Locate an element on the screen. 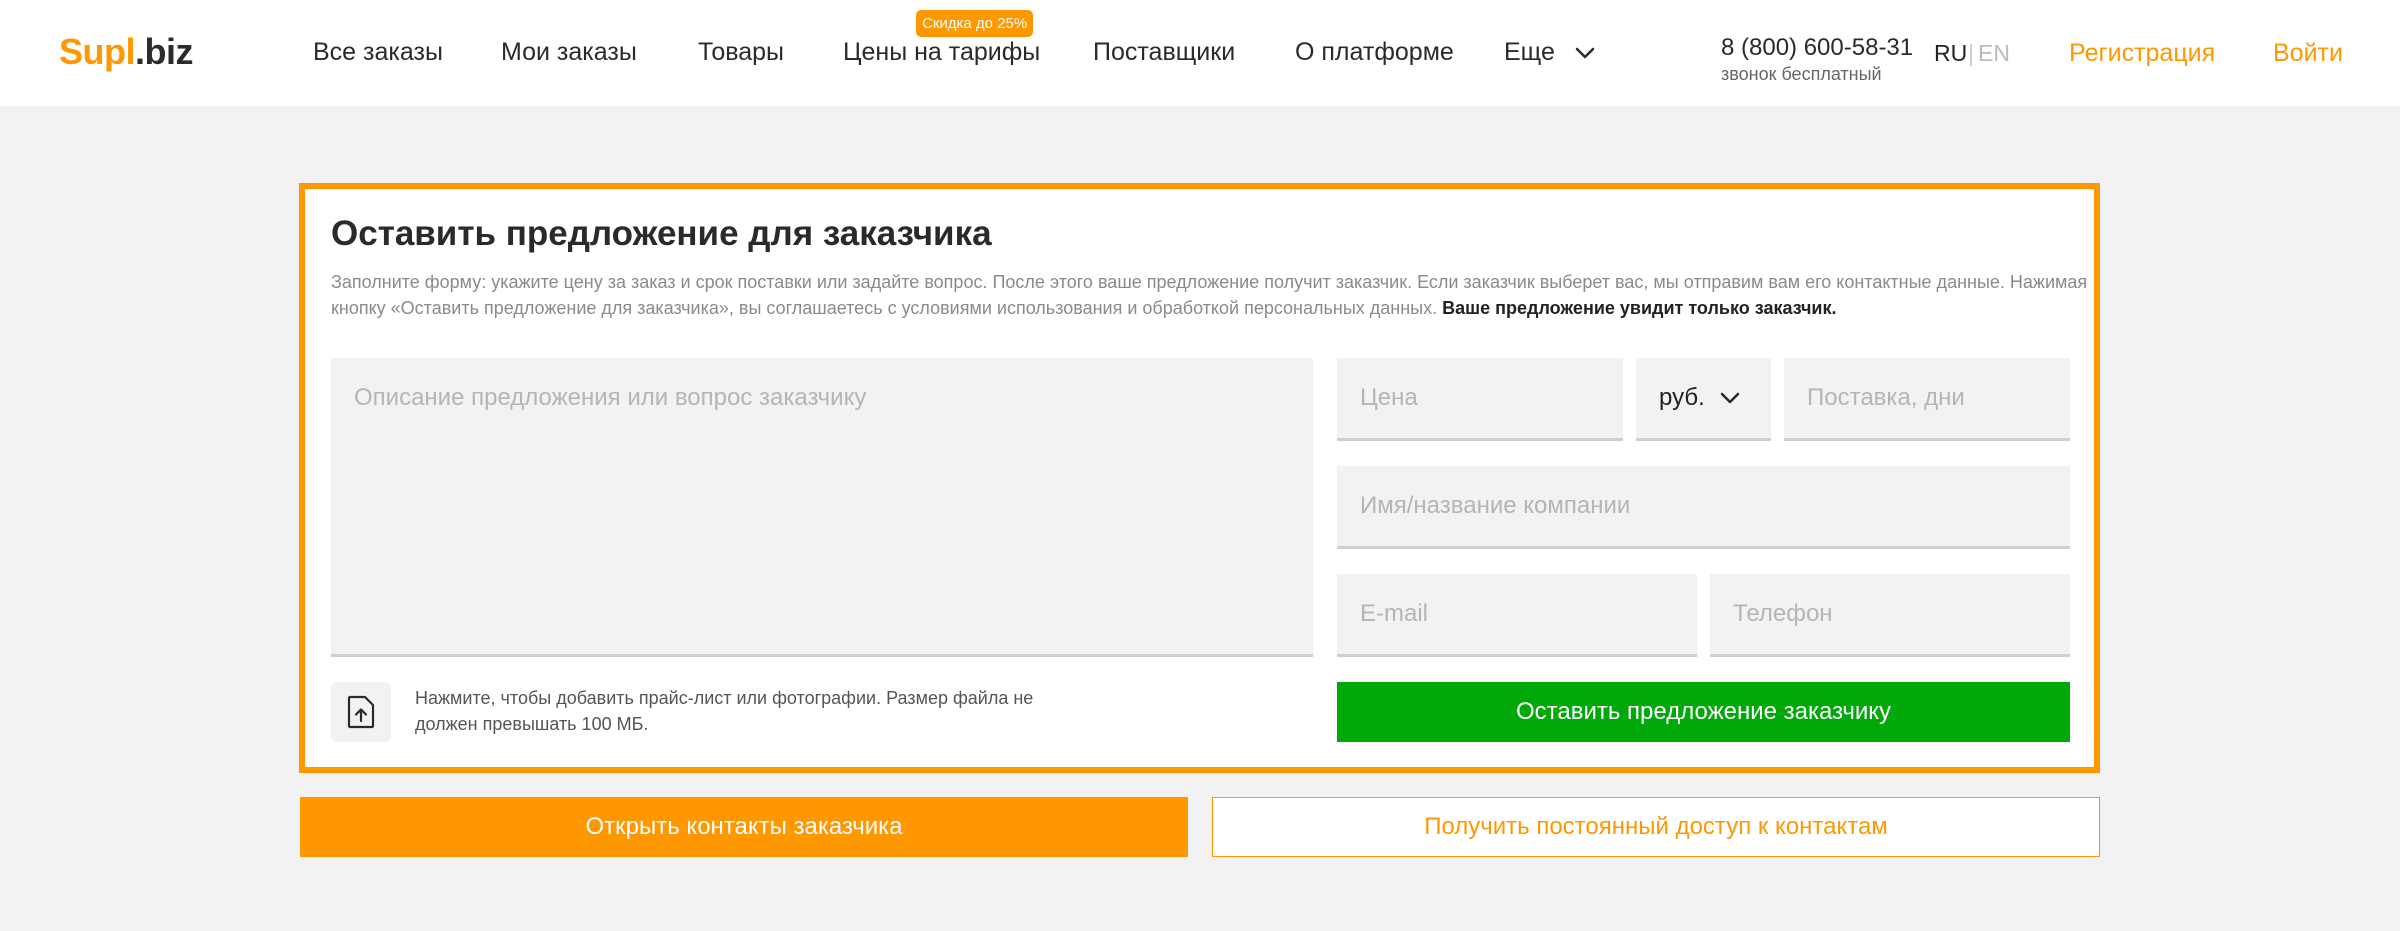 Image resolution: width=2400 pixels, height=931 pixels. lang-en: EN is located at coordinates (1994, 53).